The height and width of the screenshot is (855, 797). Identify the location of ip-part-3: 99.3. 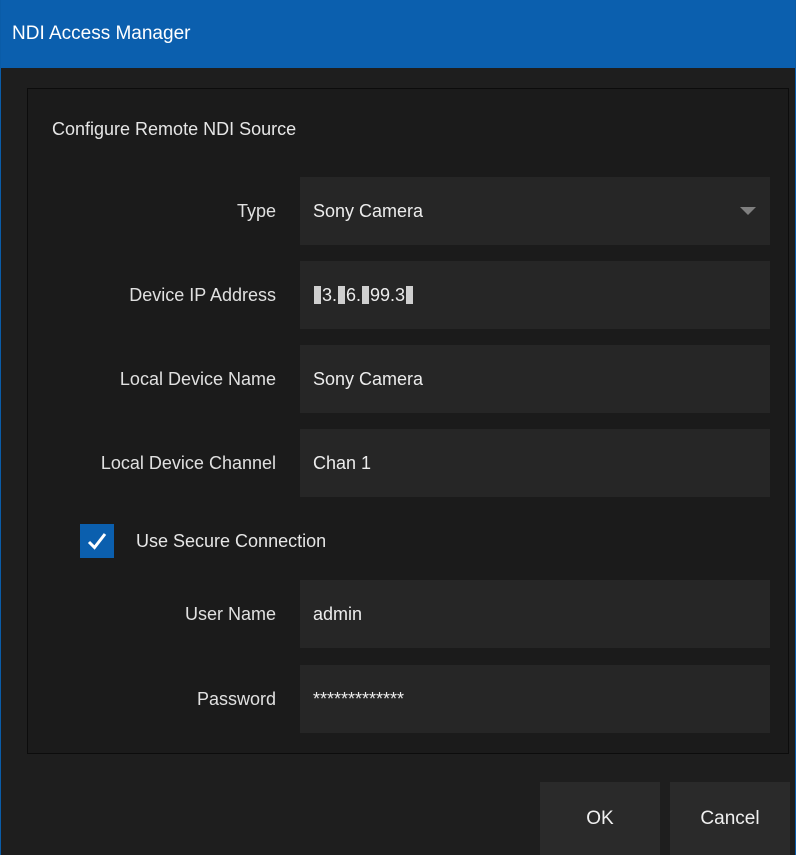
(388, 294).